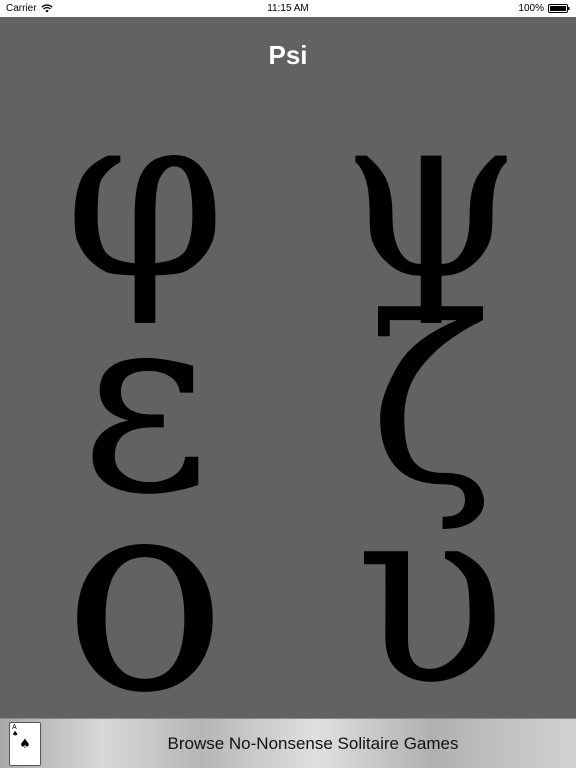  I want to click on banner-label: Browse No-Nonsense Solitaire Games, so click(313, 743).